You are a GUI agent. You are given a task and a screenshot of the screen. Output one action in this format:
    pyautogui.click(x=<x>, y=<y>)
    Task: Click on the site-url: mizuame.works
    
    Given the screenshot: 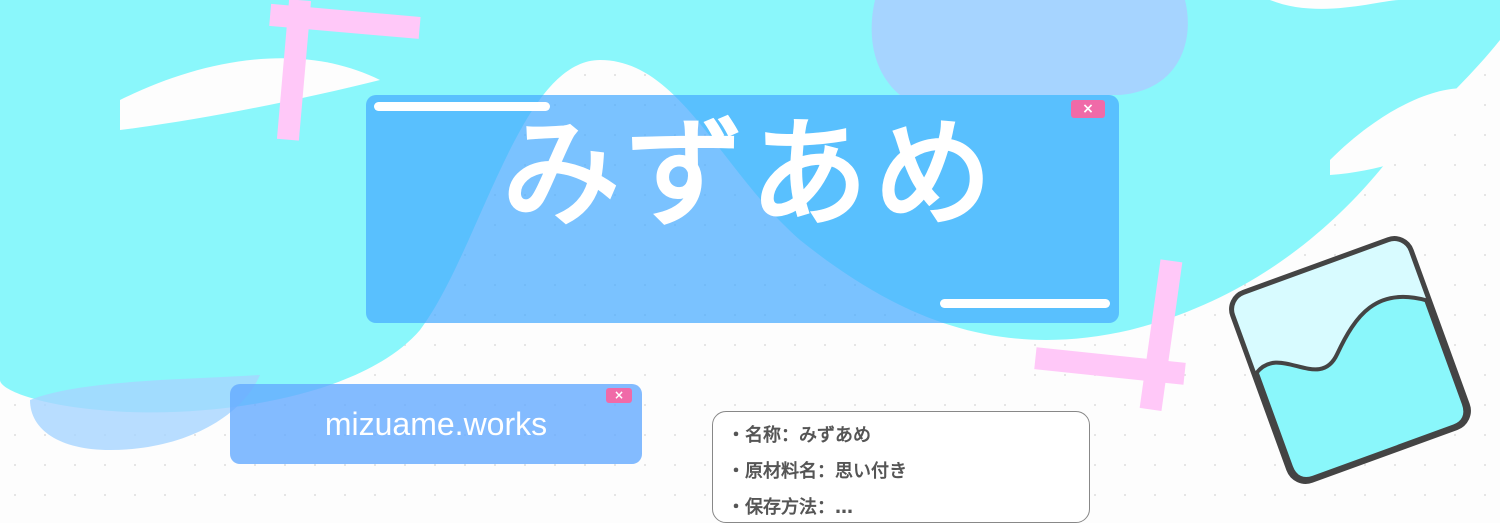 What is the action you would take?
    pyautogui.click(x=436, y=424)
    